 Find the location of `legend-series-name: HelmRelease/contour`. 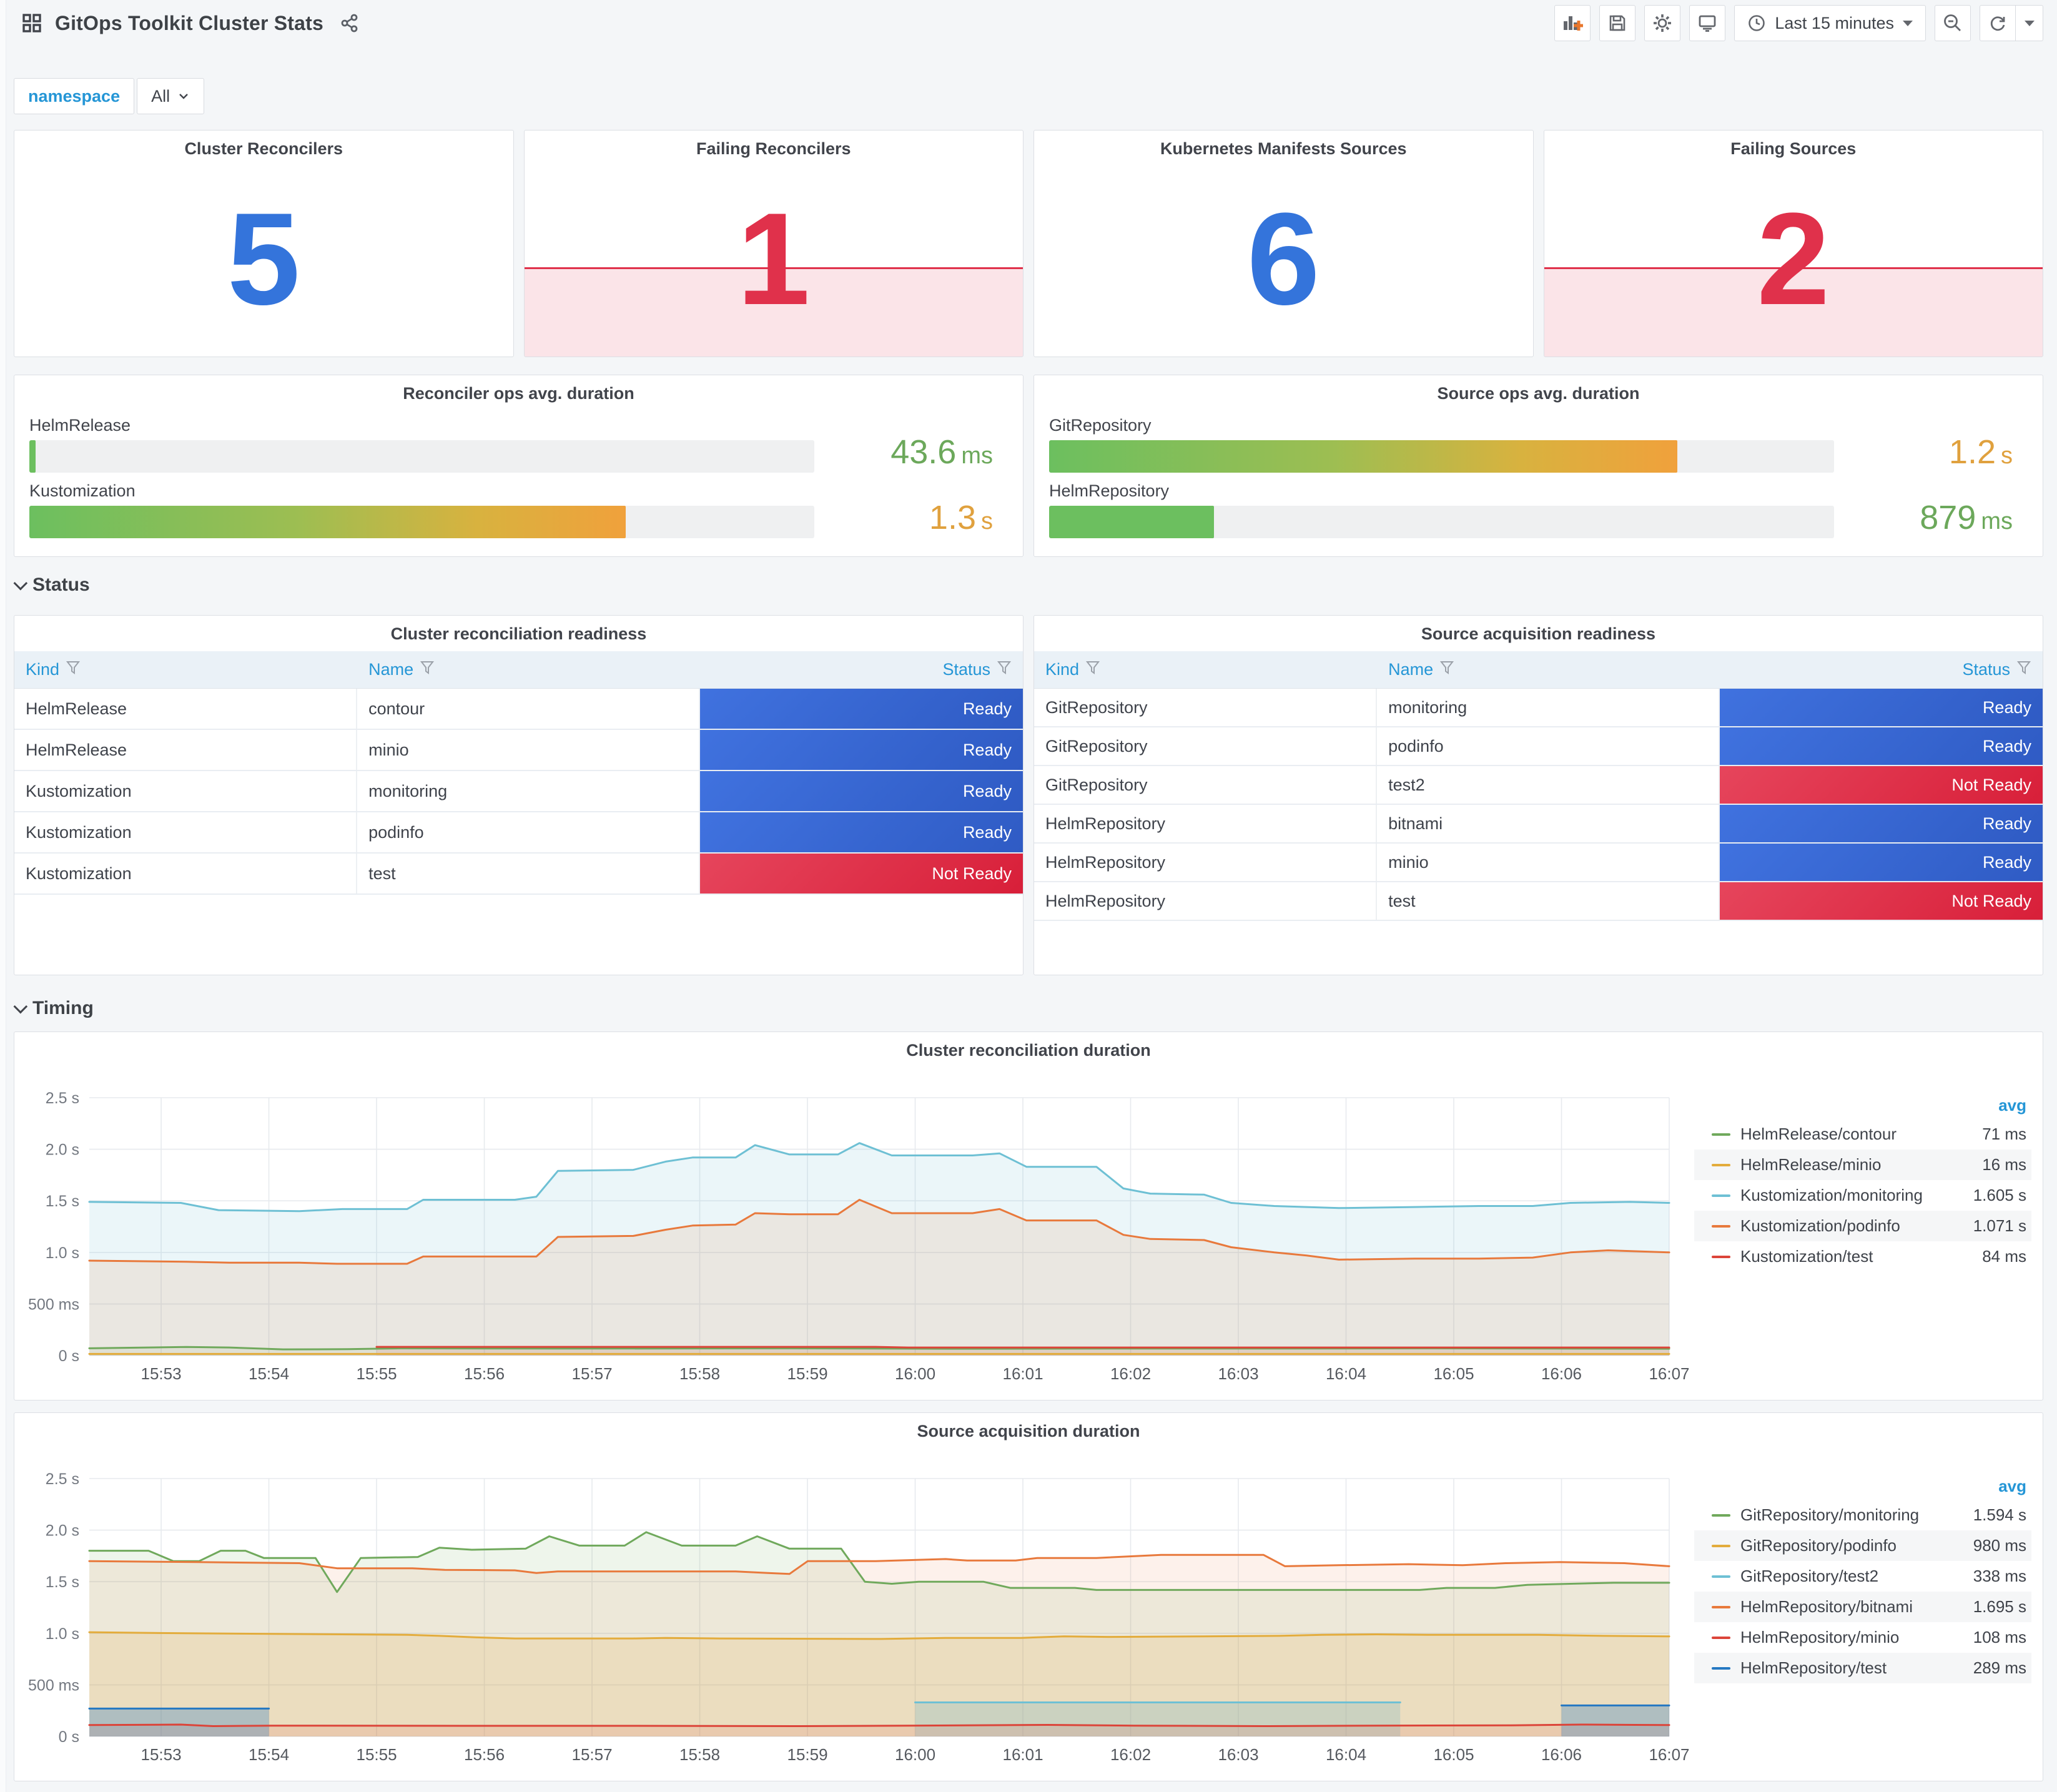

legend-series-name: HelmRelease/contour is located at coordinates (1819, 1134).